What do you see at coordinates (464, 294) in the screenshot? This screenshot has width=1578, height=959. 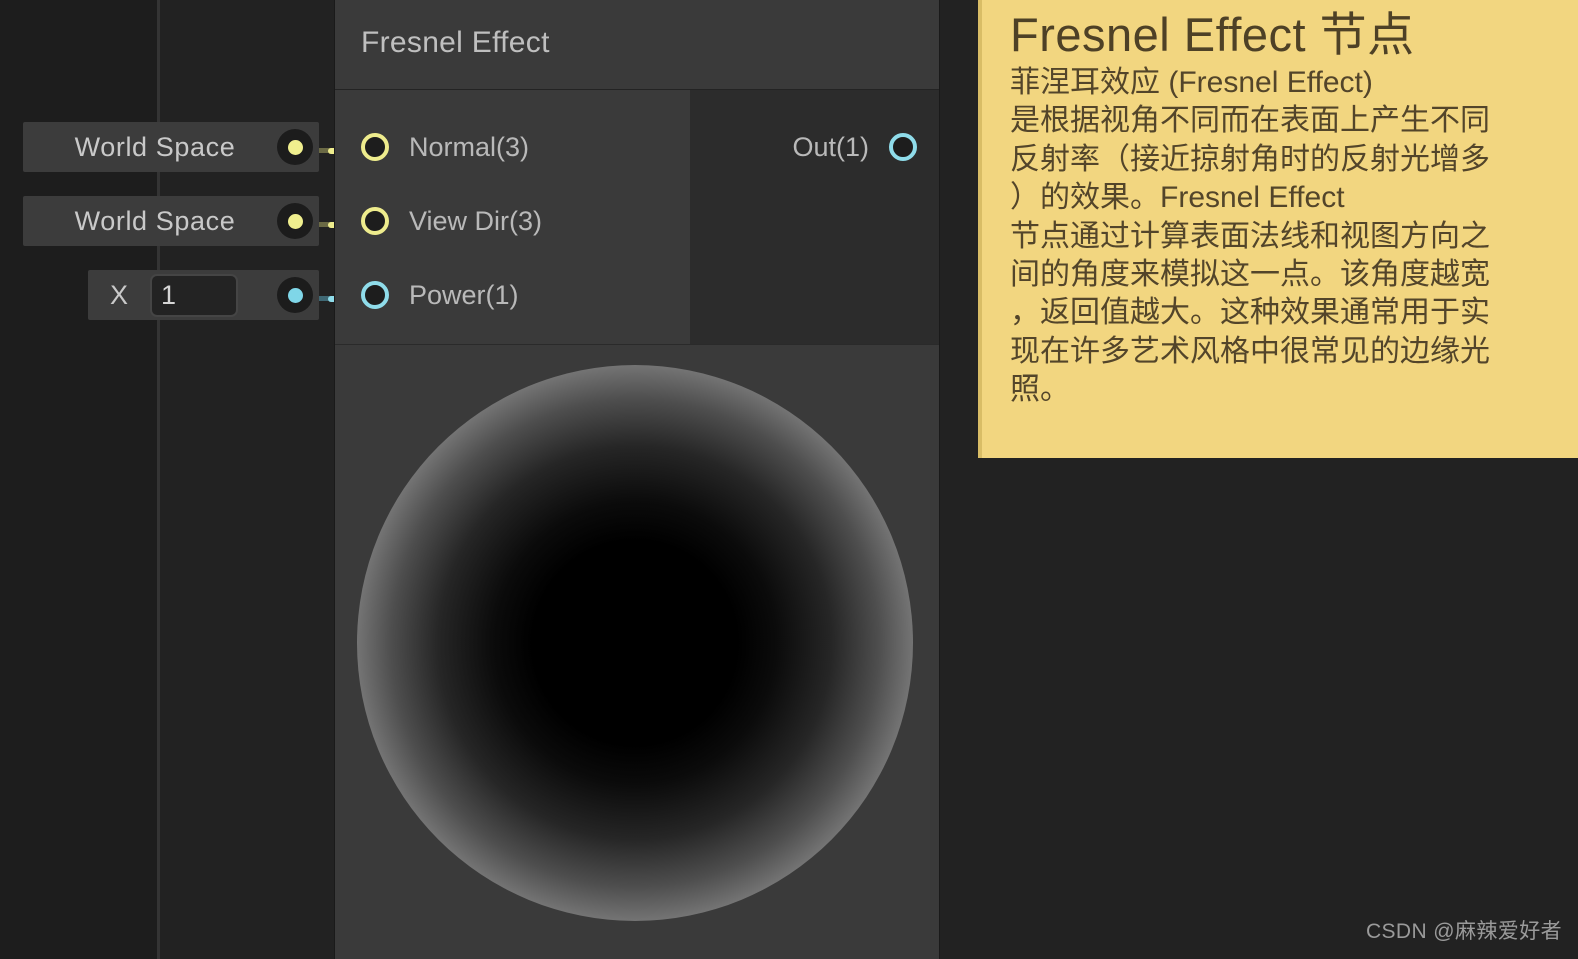 I see `input-port-power-label: Power(1)` at bounding box center [464, 294].